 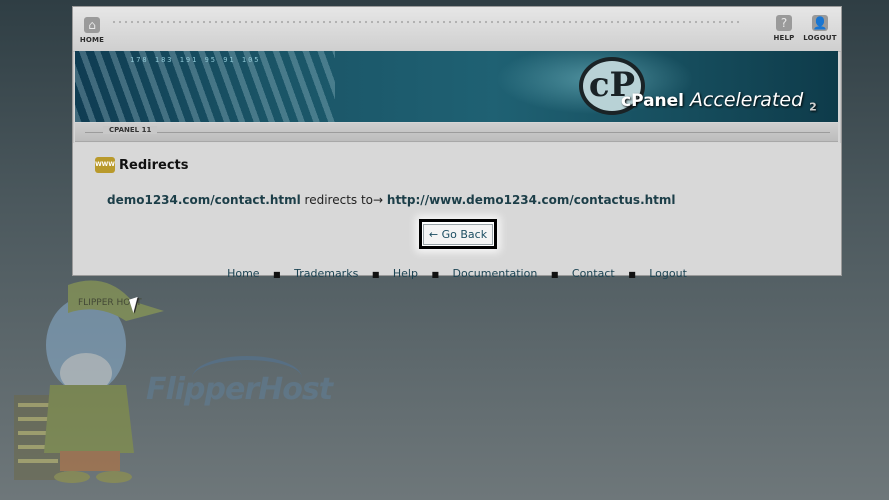 I want to click on redirect-middle-text: redirects to→, so click(x=344, y=200).